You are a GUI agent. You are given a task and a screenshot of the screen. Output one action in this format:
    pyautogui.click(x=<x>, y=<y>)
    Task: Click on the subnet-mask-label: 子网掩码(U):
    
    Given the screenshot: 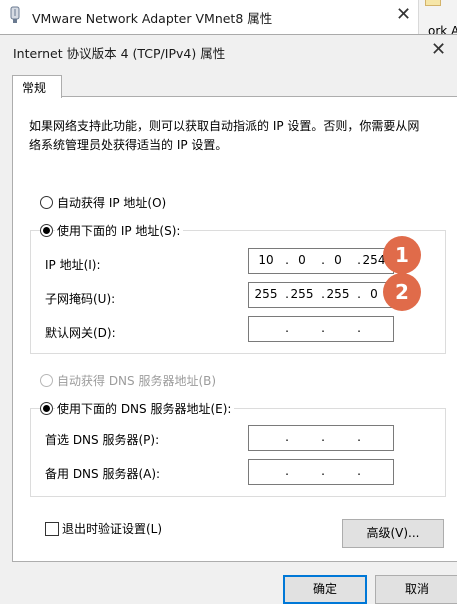 What is the action you would take?
    pyautogui.click(x=80, y=299)
    